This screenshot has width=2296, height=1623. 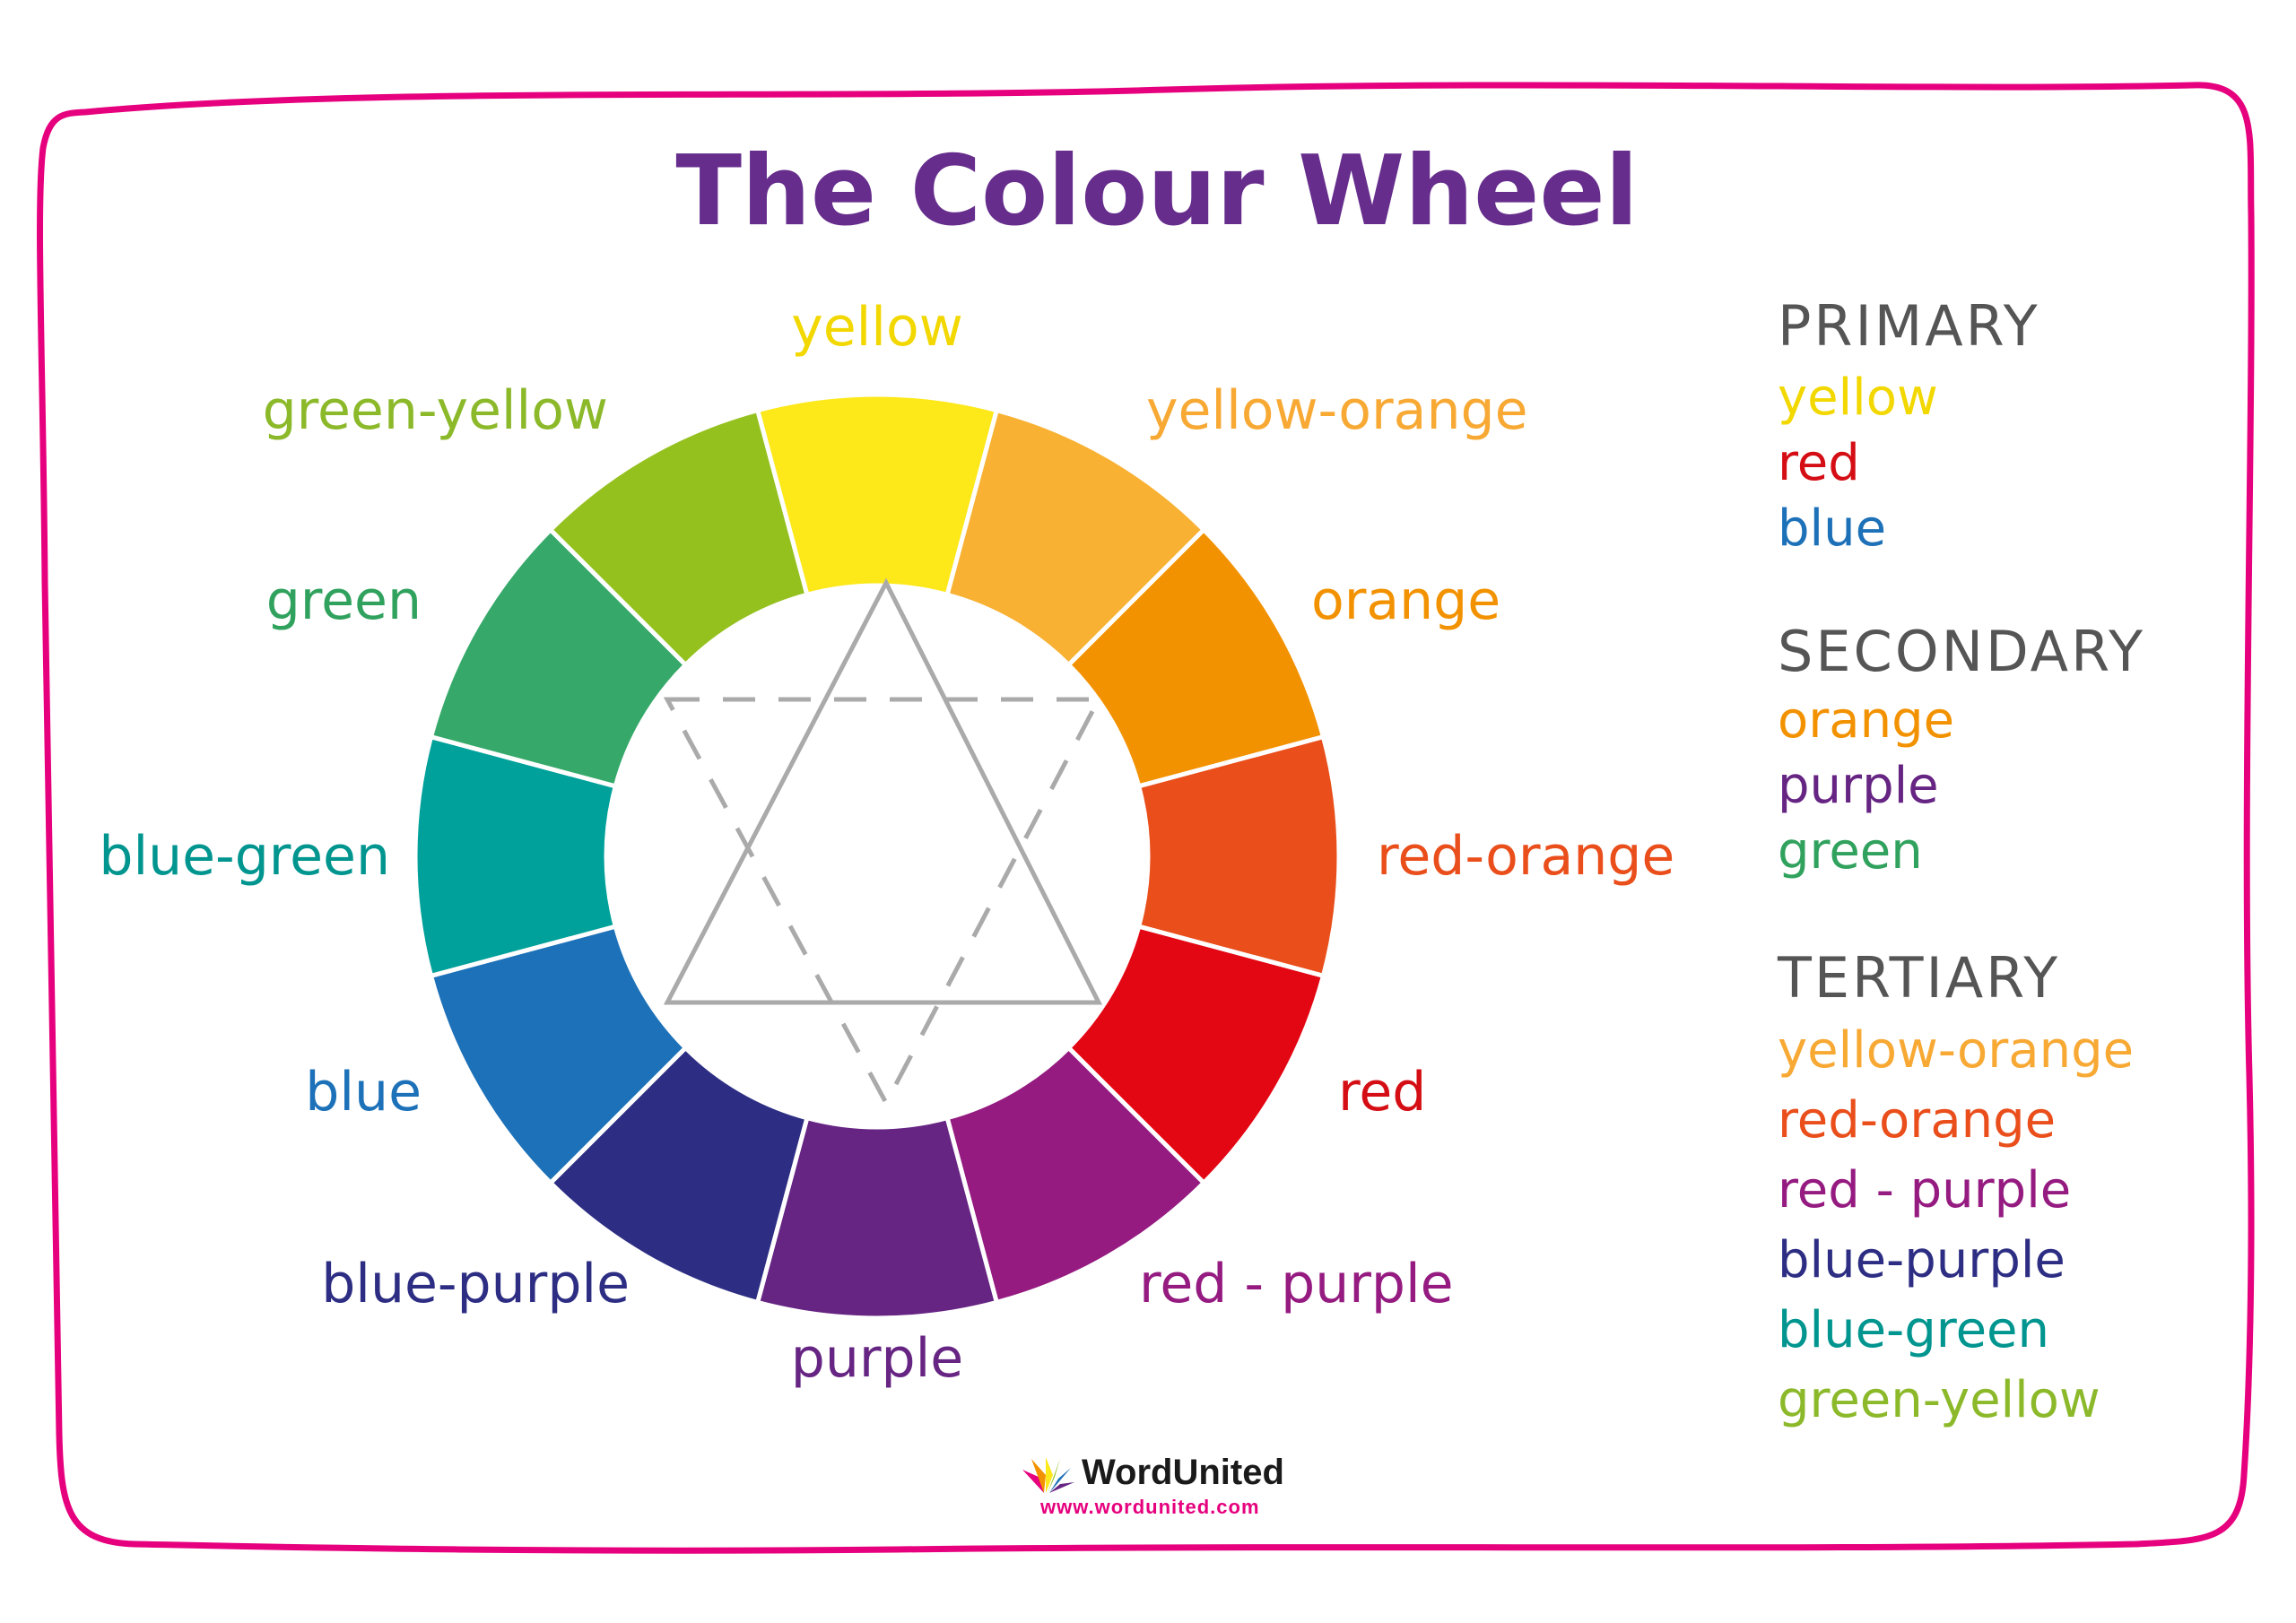 What do you see at coordinates (877, 1358) in the screenshot?
I see `wheel-label-purple: purple` at bounding box center [877, 1358].